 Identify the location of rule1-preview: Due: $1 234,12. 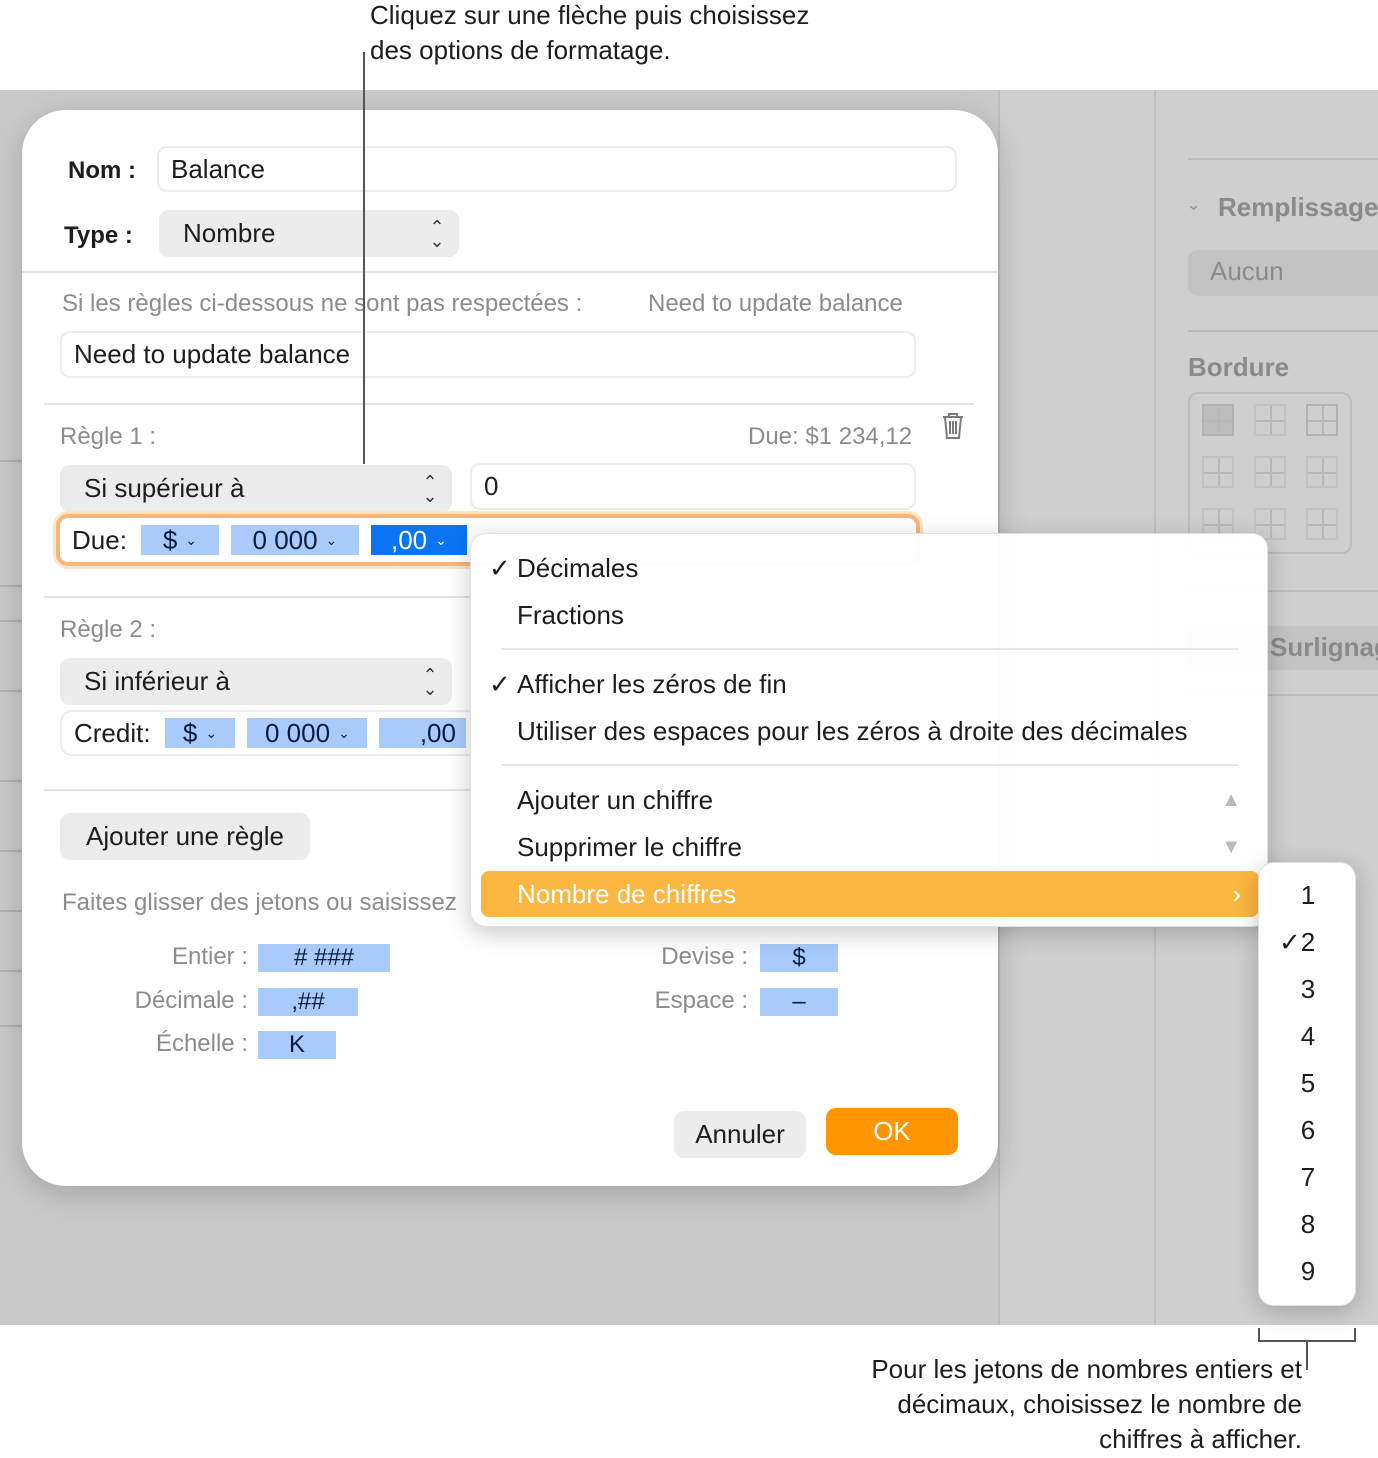
(830, 436).